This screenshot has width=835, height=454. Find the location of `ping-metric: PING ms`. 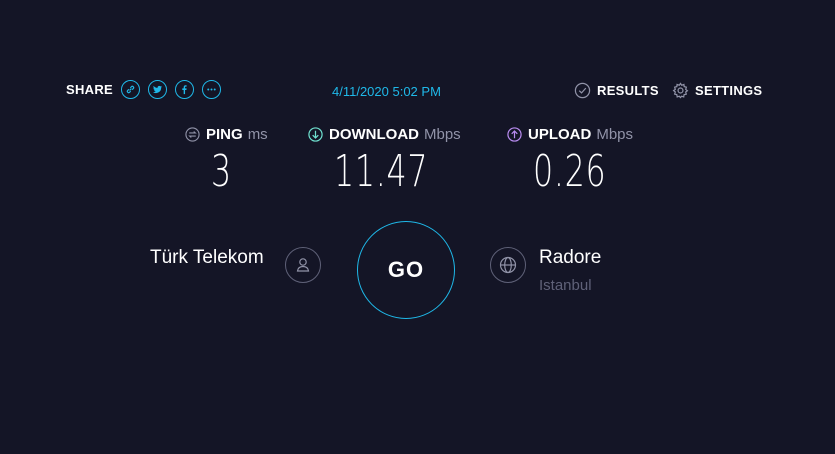

ping-metric: PING ms is located at coordinates (226, 134).